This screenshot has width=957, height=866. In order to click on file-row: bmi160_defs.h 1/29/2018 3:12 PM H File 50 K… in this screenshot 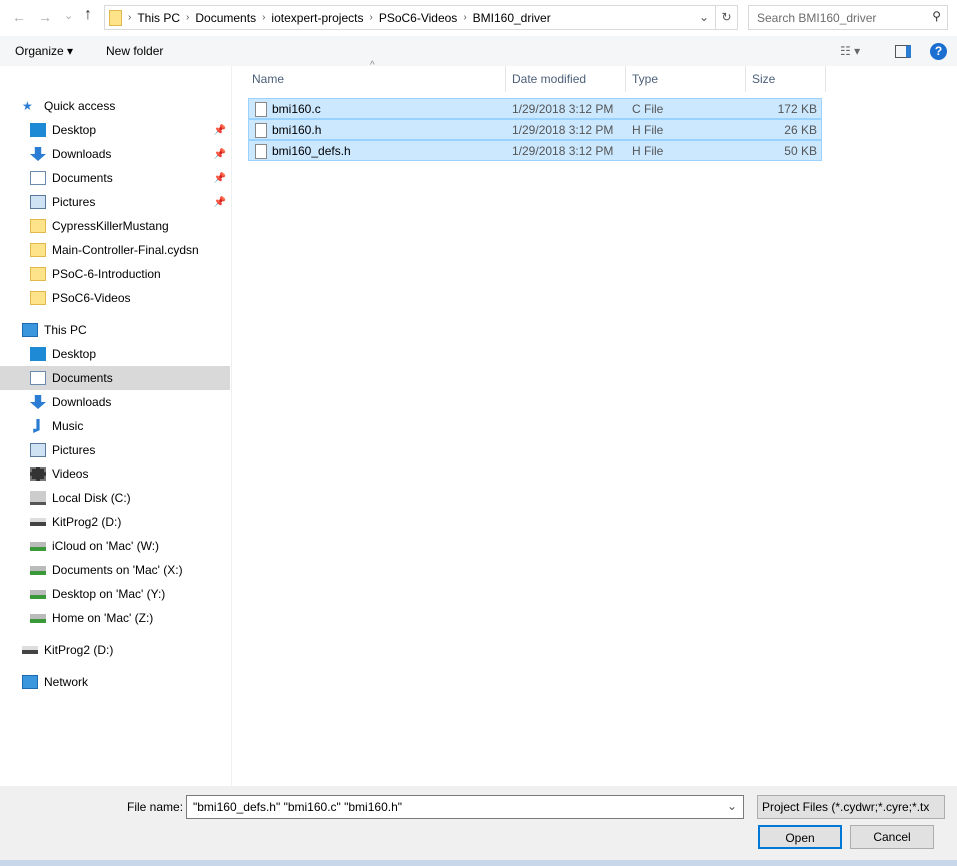, I will do `click(535, 150)`.